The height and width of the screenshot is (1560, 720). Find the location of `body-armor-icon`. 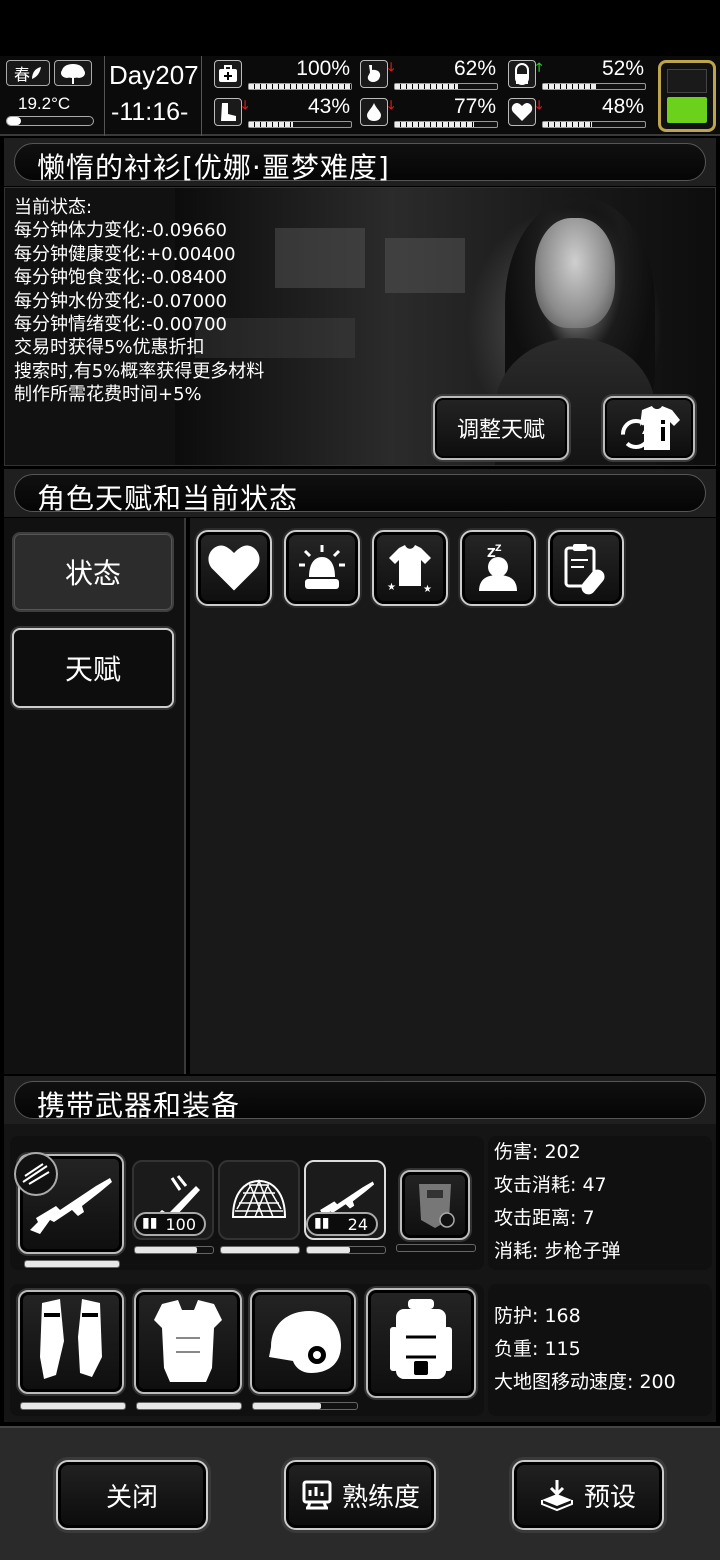

body-armor-icon is located at coordinates (188, 1341).